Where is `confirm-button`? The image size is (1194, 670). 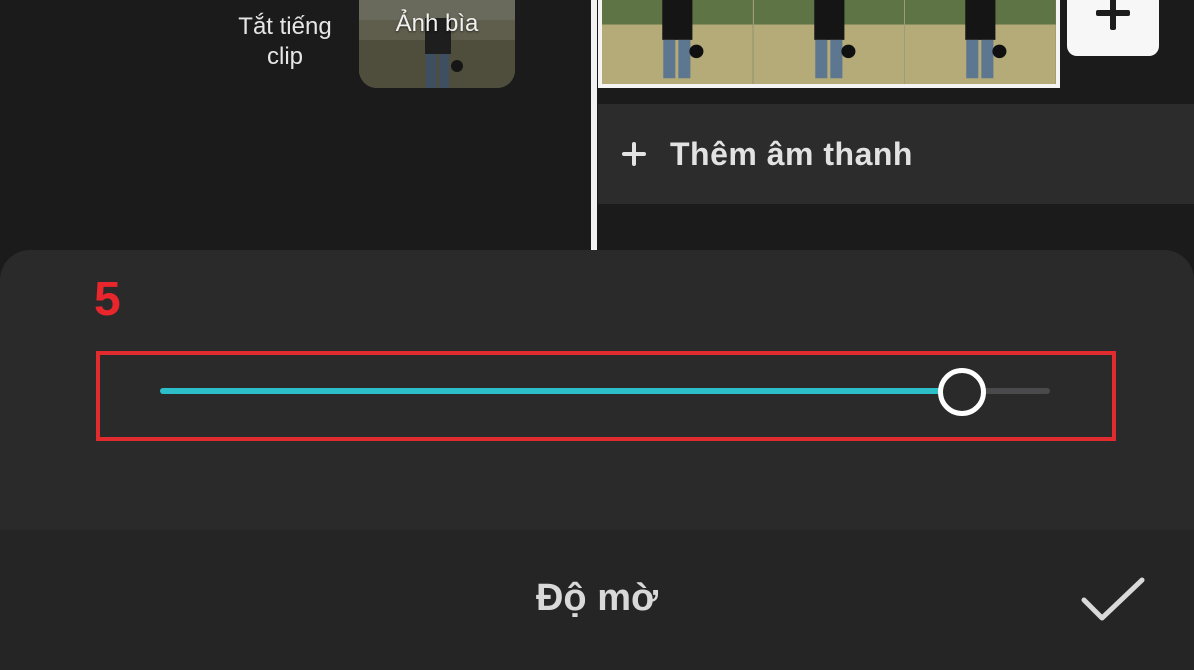
confirm-button is located at coordinates (1113, 600).